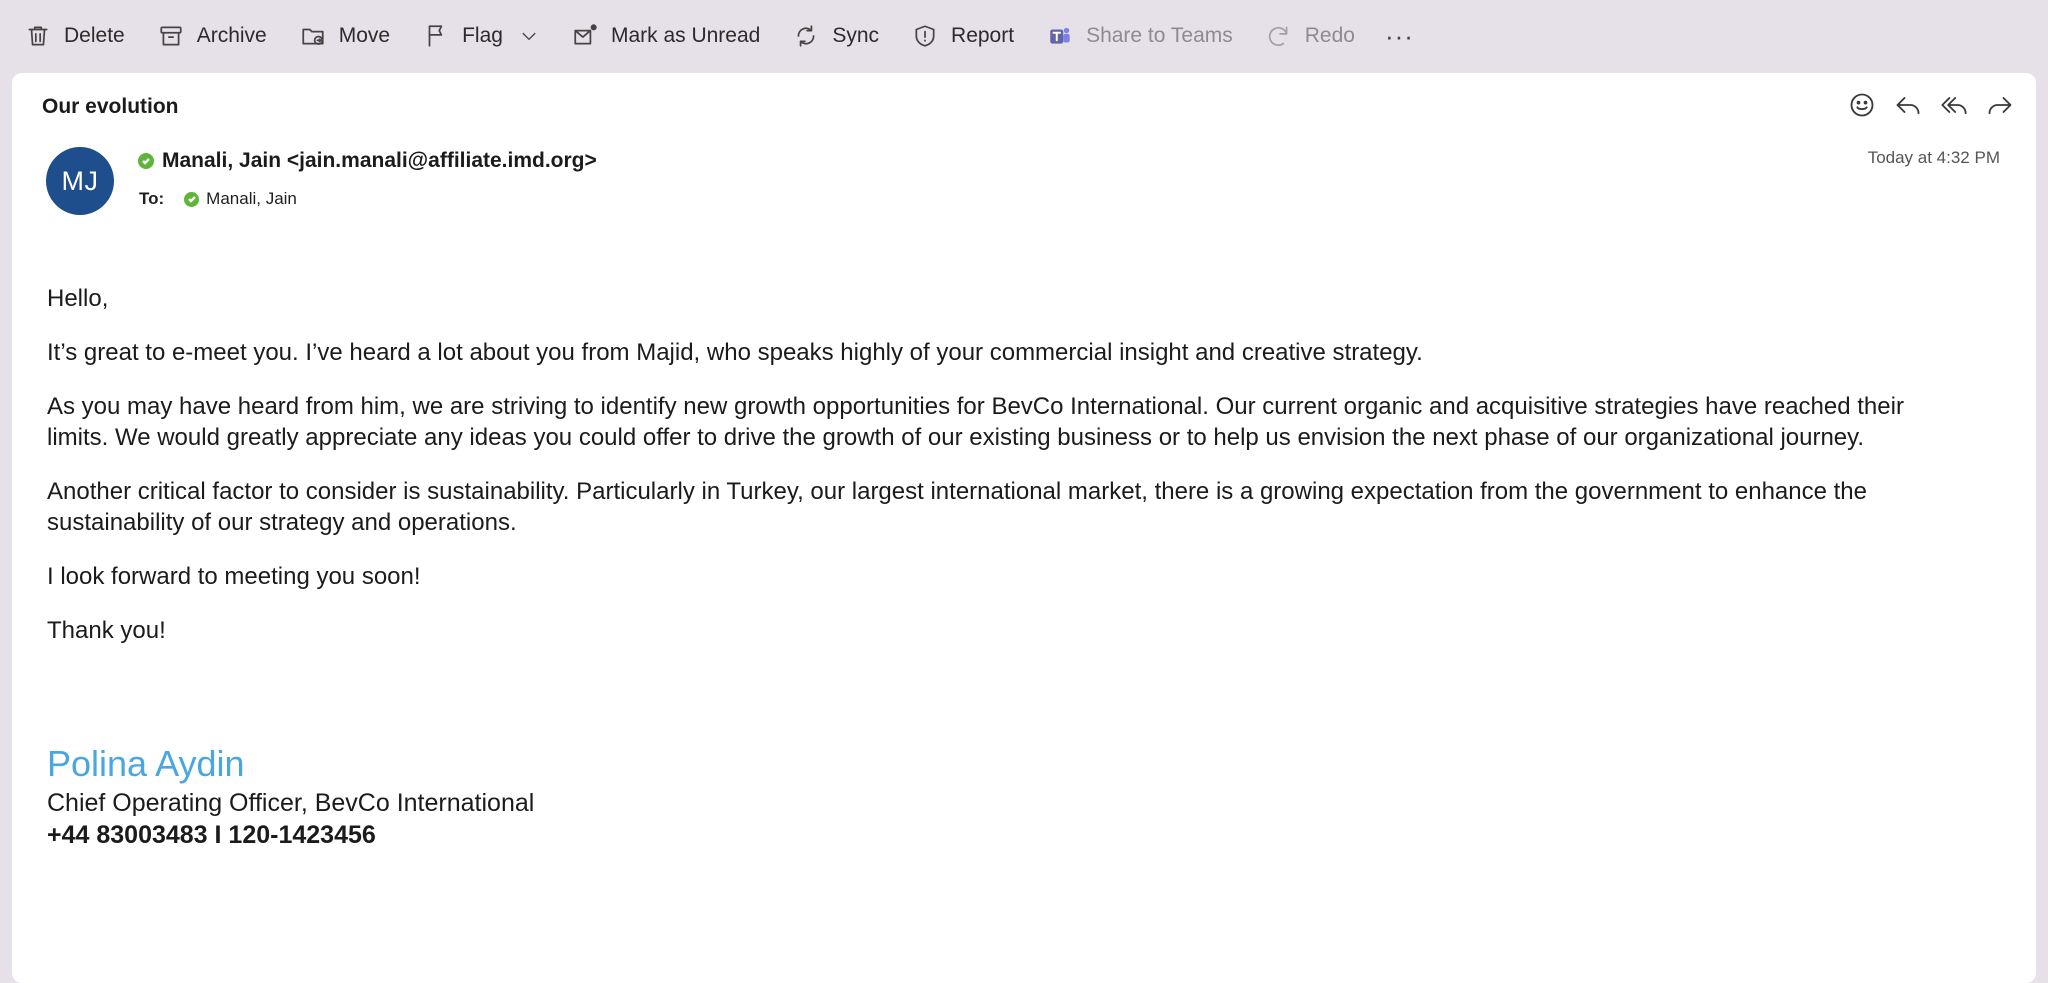  I want to click on reply-button, so click(1908, 105).